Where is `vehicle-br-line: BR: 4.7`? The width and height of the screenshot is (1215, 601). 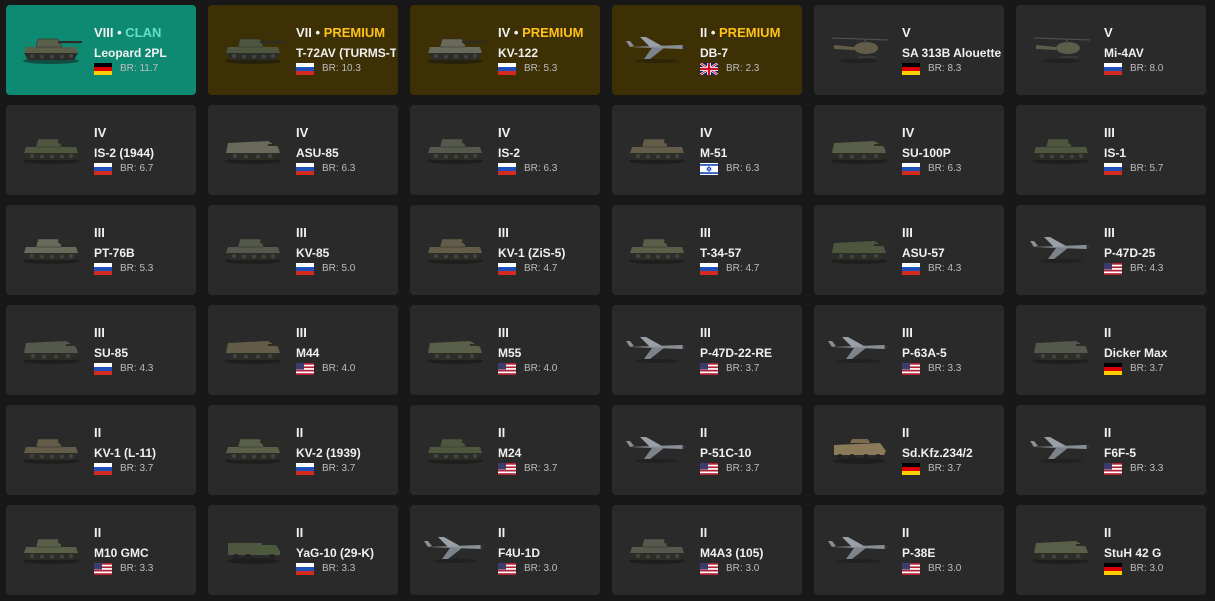 vehicle-br-line: BR: 4.7 is located at coordinates (750, 269).